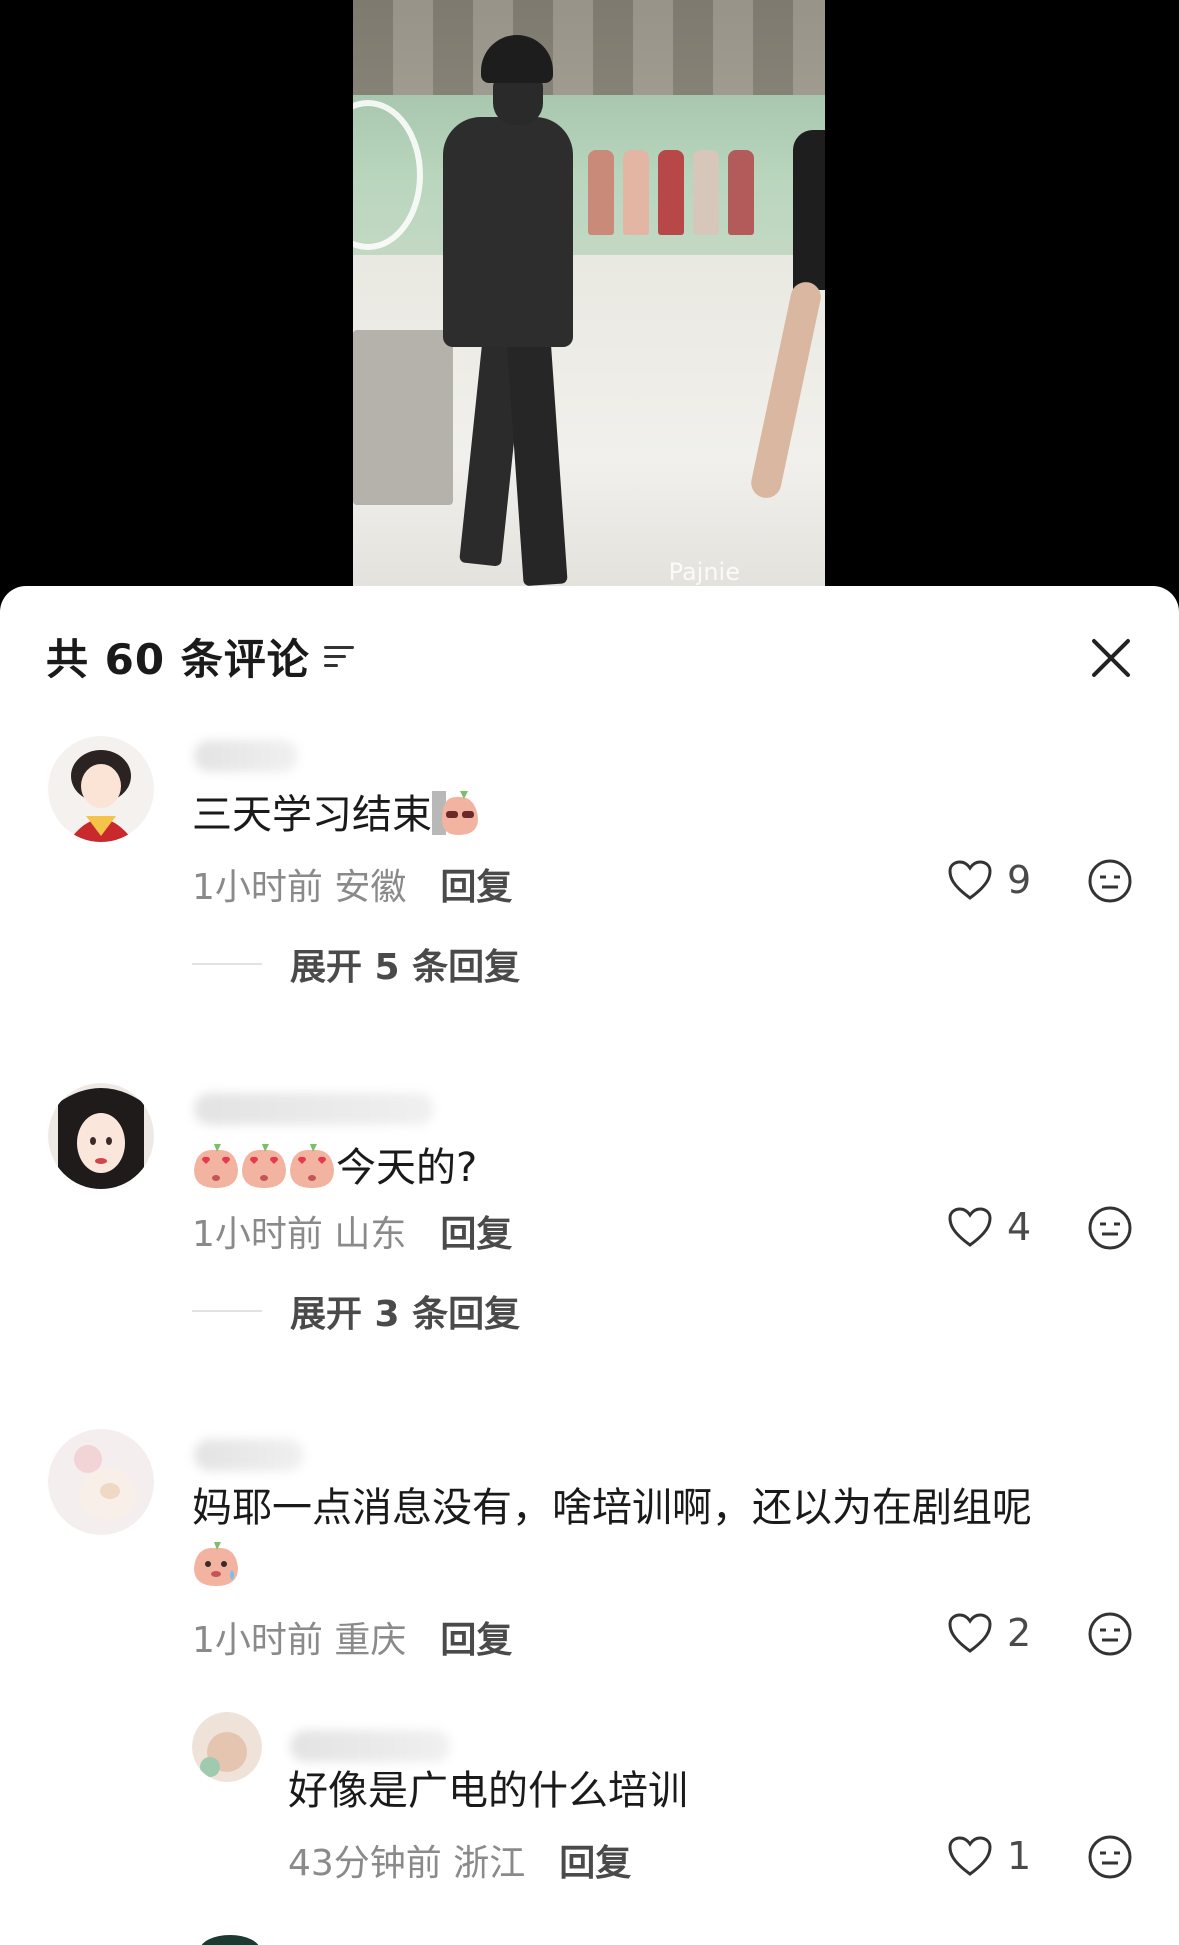  I want to click on comment-meta: 1小时前 重庆 回复, so click(352, 1637).